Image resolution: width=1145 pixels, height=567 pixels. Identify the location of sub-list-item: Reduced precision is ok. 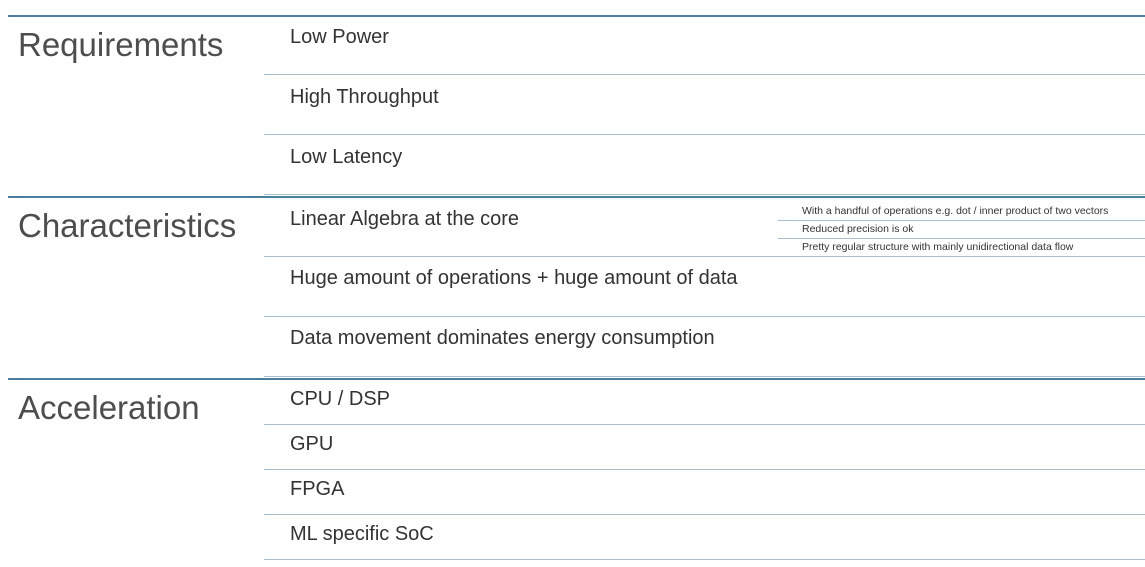
(961, 230).